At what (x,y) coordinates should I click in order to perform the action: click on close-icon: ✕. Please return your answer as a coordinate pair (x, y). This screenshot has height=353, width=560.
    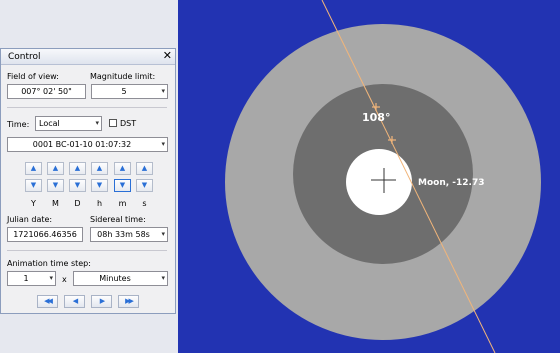
    Looking at the image, I should click on (167, 56).